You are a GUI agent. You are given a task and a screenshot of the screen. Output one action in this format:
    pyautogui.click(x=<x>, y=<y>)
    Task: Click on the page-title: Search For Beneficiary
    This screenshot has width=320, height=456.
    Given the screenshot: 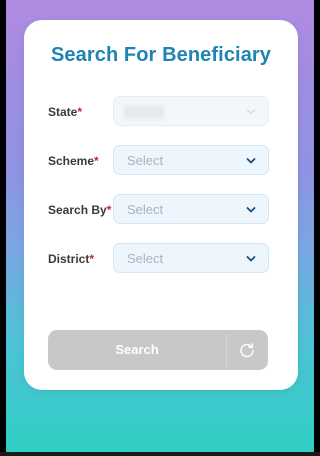 What is the action you would take?
    pyautogui.click(x=161, y=55)
    